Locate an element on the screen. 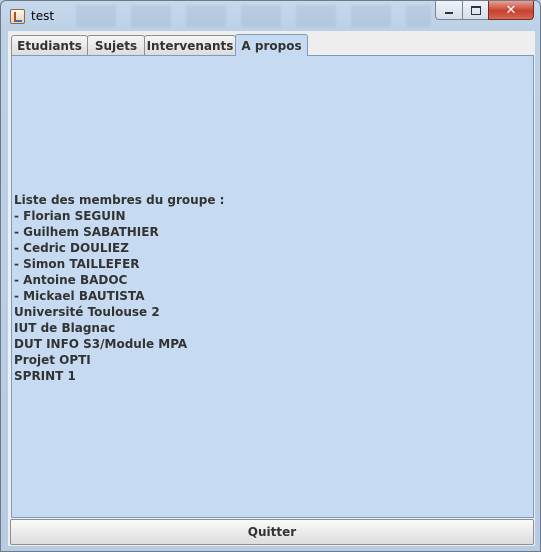 The height and width of the screenshot is (552, 541). maximize-icon is located at coordinates (475, 10).